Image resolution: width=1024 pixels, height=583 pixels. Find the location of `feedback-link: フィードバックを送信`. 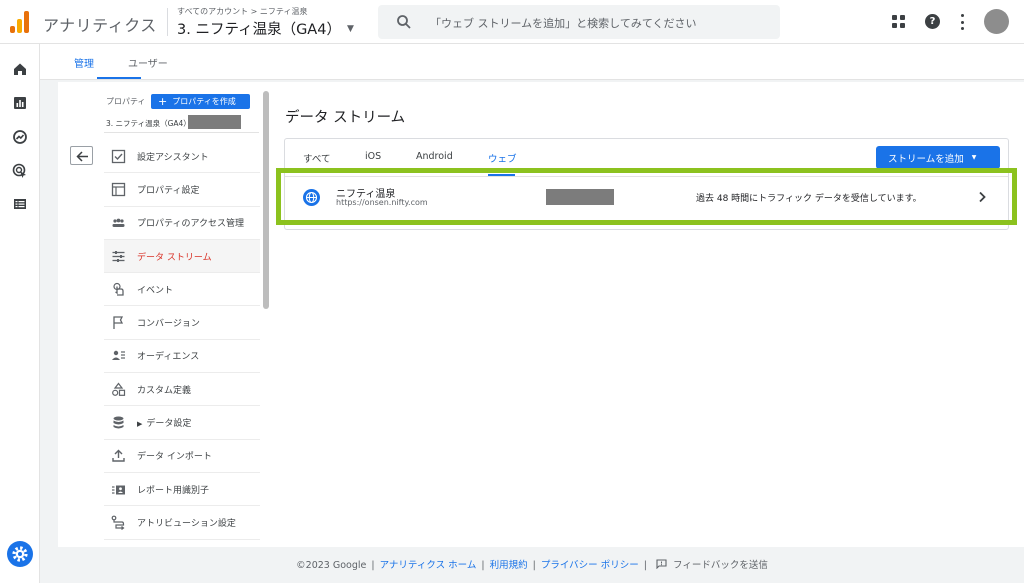

feedback-link: フィードバックを送信 is located at coordinates (720, 565).